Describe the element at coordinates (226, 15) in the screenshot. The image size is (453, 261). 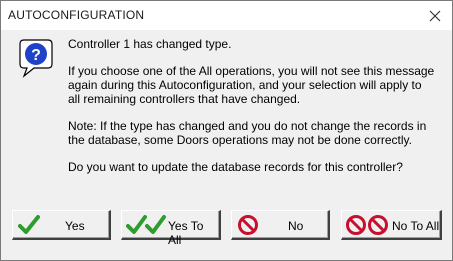
I see `title-bar: AUTOCONFIGURATION` at that location.